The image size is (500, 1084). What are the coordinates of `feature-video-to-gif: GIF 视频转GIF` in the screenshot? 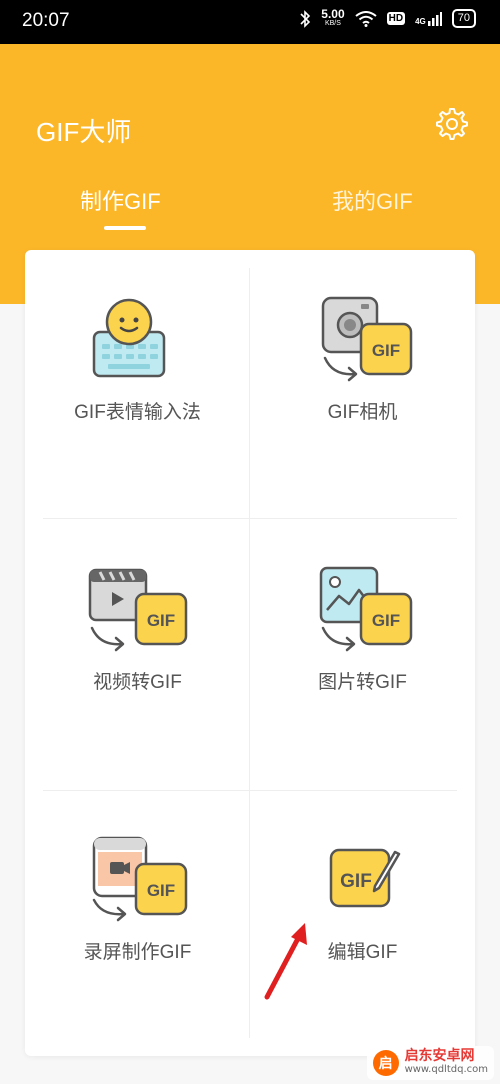 It's located at (137, 654).